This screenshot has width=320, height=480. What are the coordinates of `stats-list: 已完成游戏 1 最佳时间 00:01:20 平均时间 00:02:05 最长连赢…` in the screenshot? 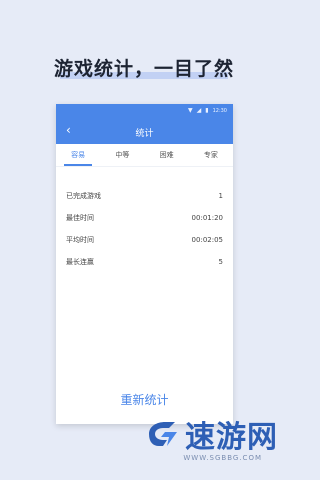 It's located at (144, 229).